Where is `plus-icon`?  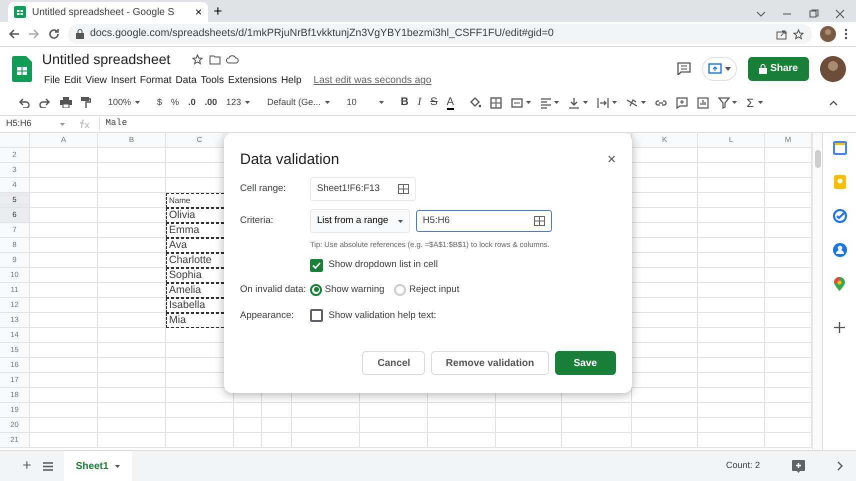 plus-icon is located at coordinates (839, 327).